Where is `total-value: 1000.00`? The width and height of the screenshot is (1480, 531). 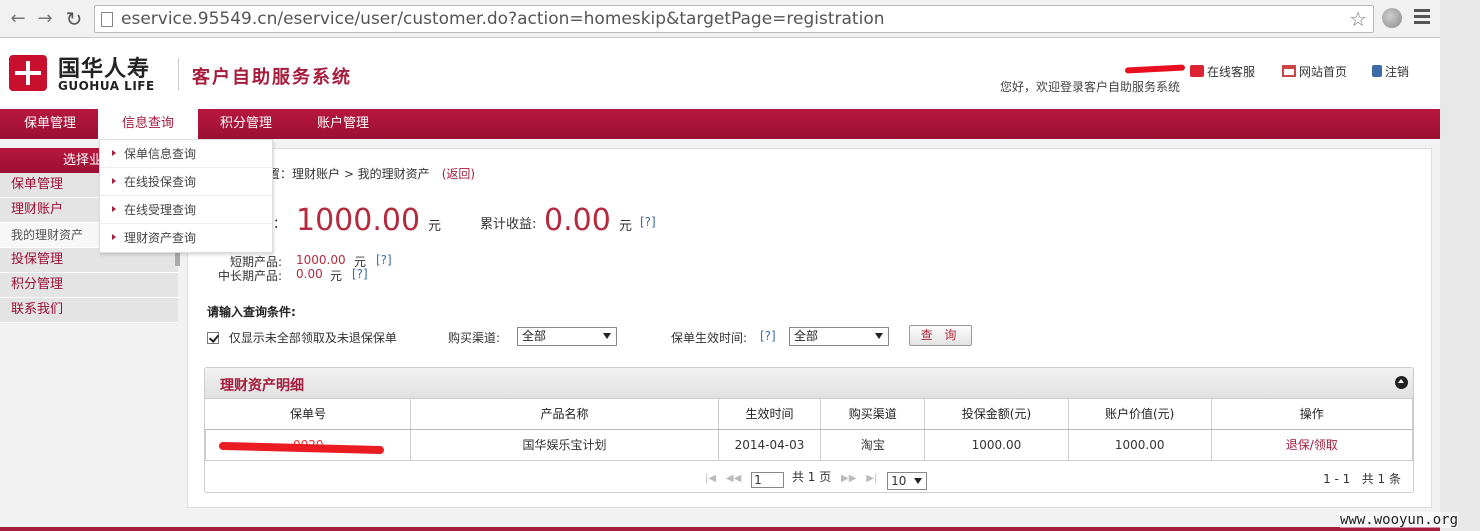 total-value: 1000.00 is located at coordinates (358, 220).